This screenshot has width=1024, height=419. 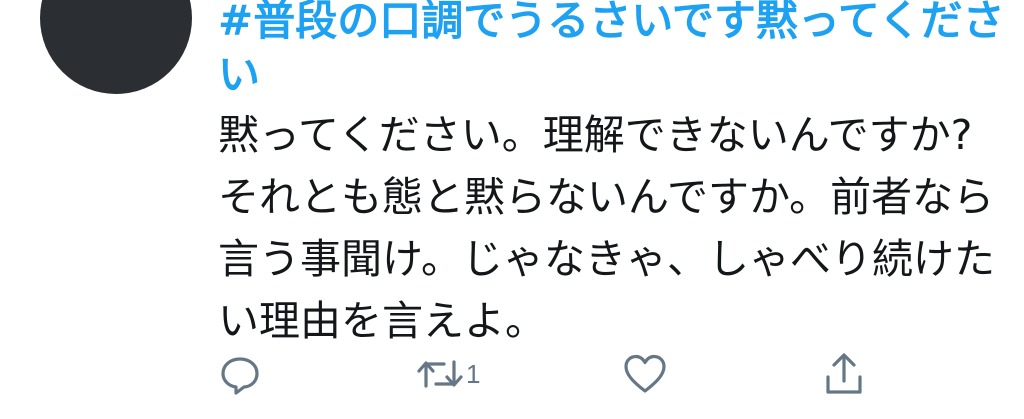 I want to click on tweet-actions: 1, so click(x=563, y=374).